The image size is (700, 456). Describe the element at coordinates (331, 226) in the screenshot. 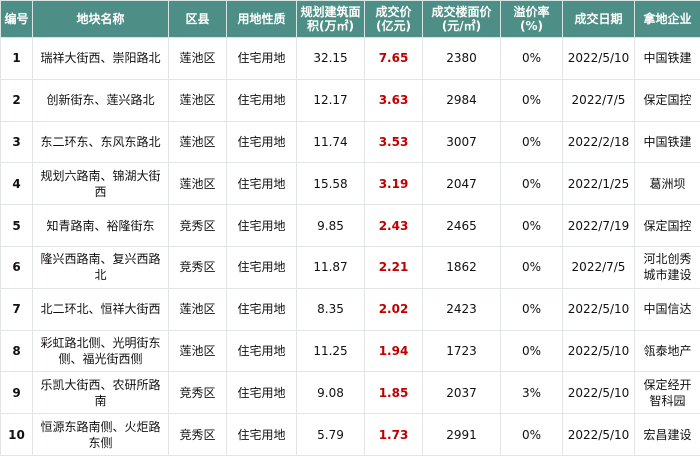

I see `cell-planned-area: 9.85` at that location.